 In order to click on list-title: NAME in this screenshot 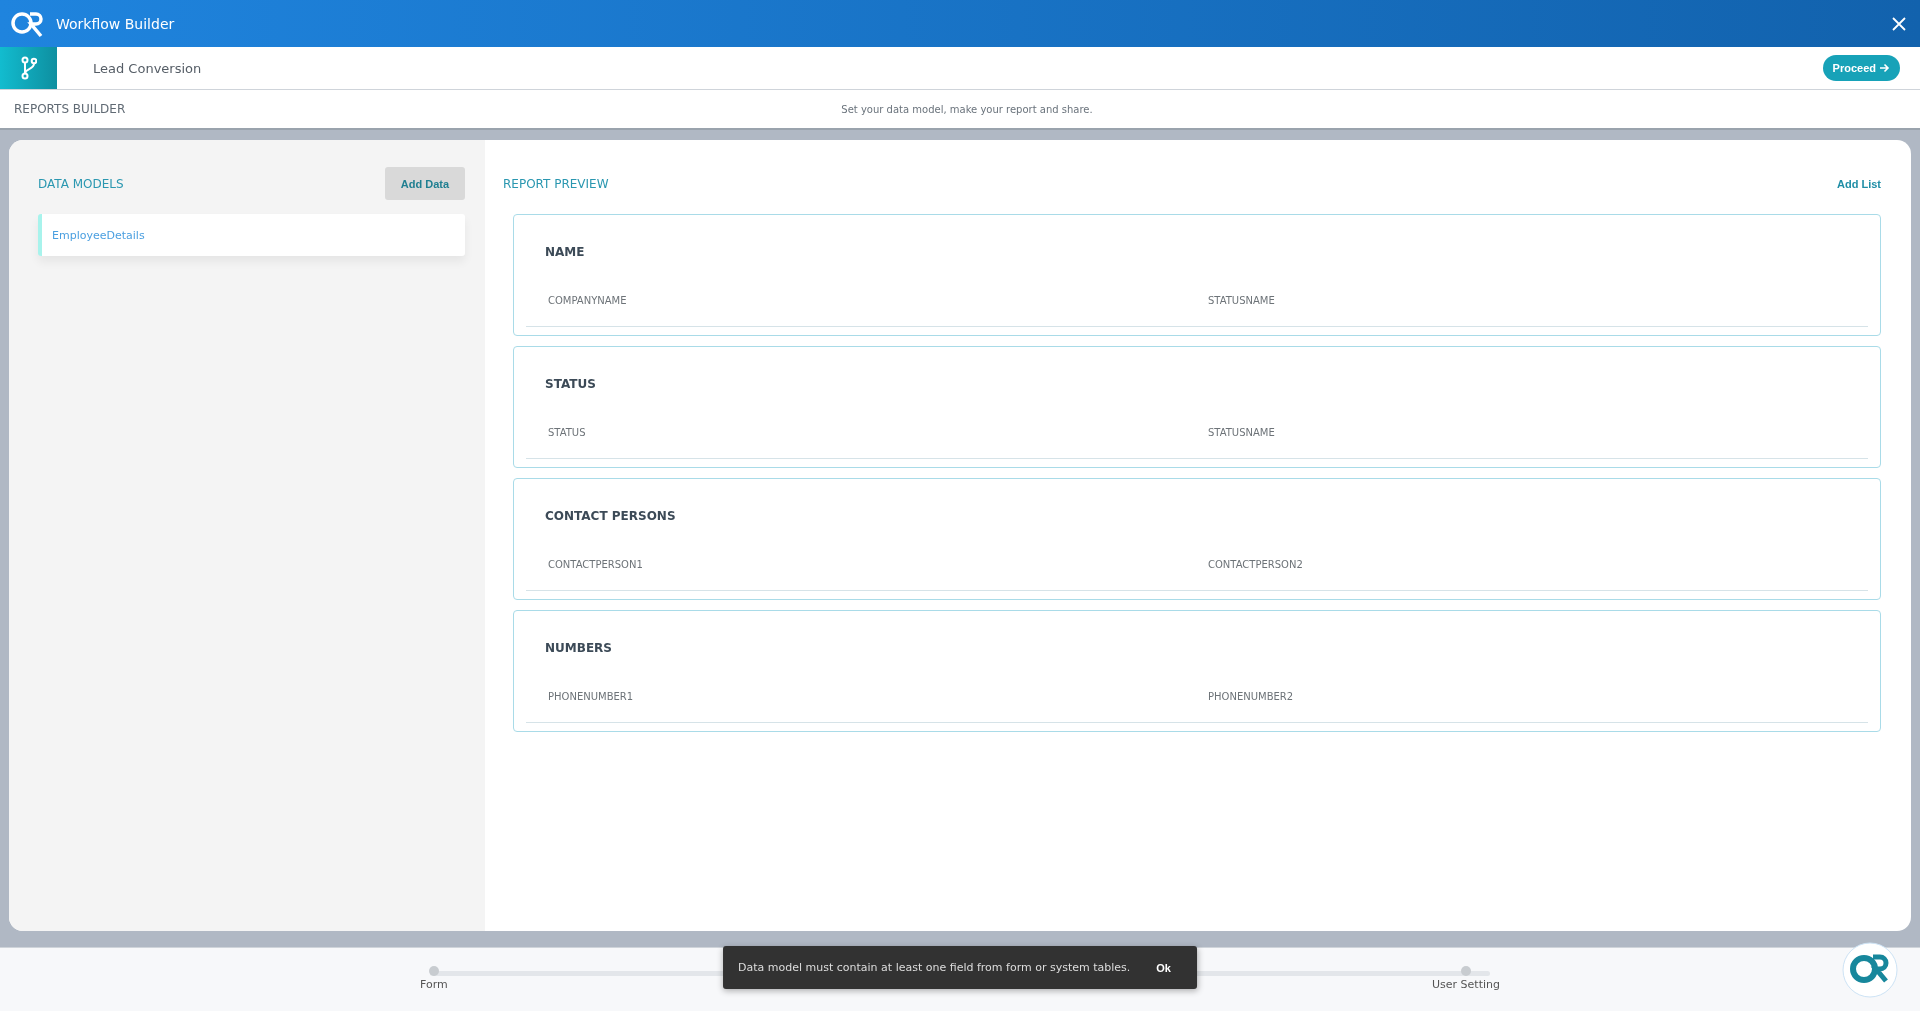, I will do `click(565, 252)`.